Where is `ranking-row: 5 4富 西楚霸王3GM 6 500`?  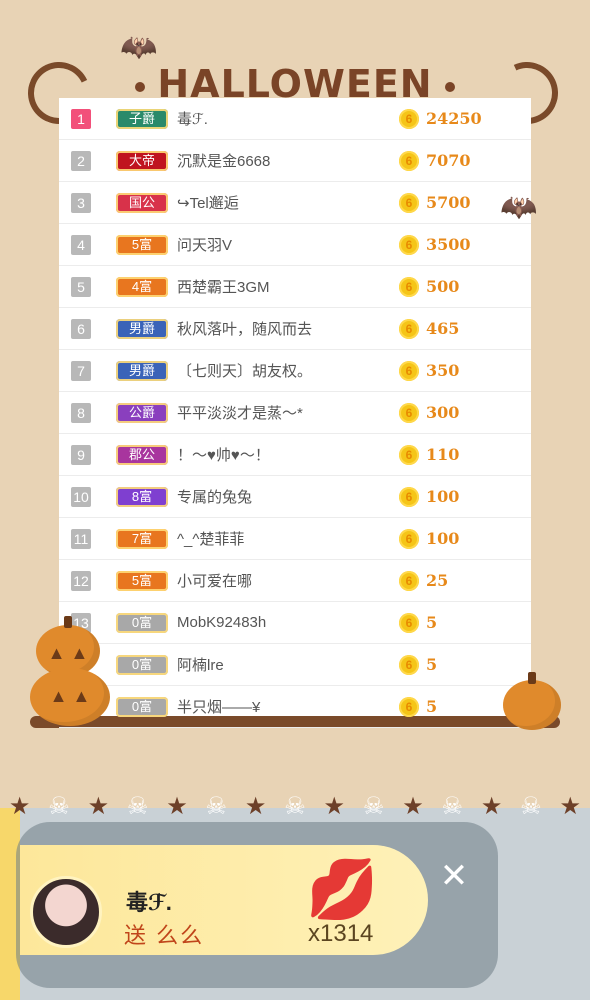
ranking-row: 5 4富 西楚霸王3GM 6 500 is located at coordinates (295, 287).